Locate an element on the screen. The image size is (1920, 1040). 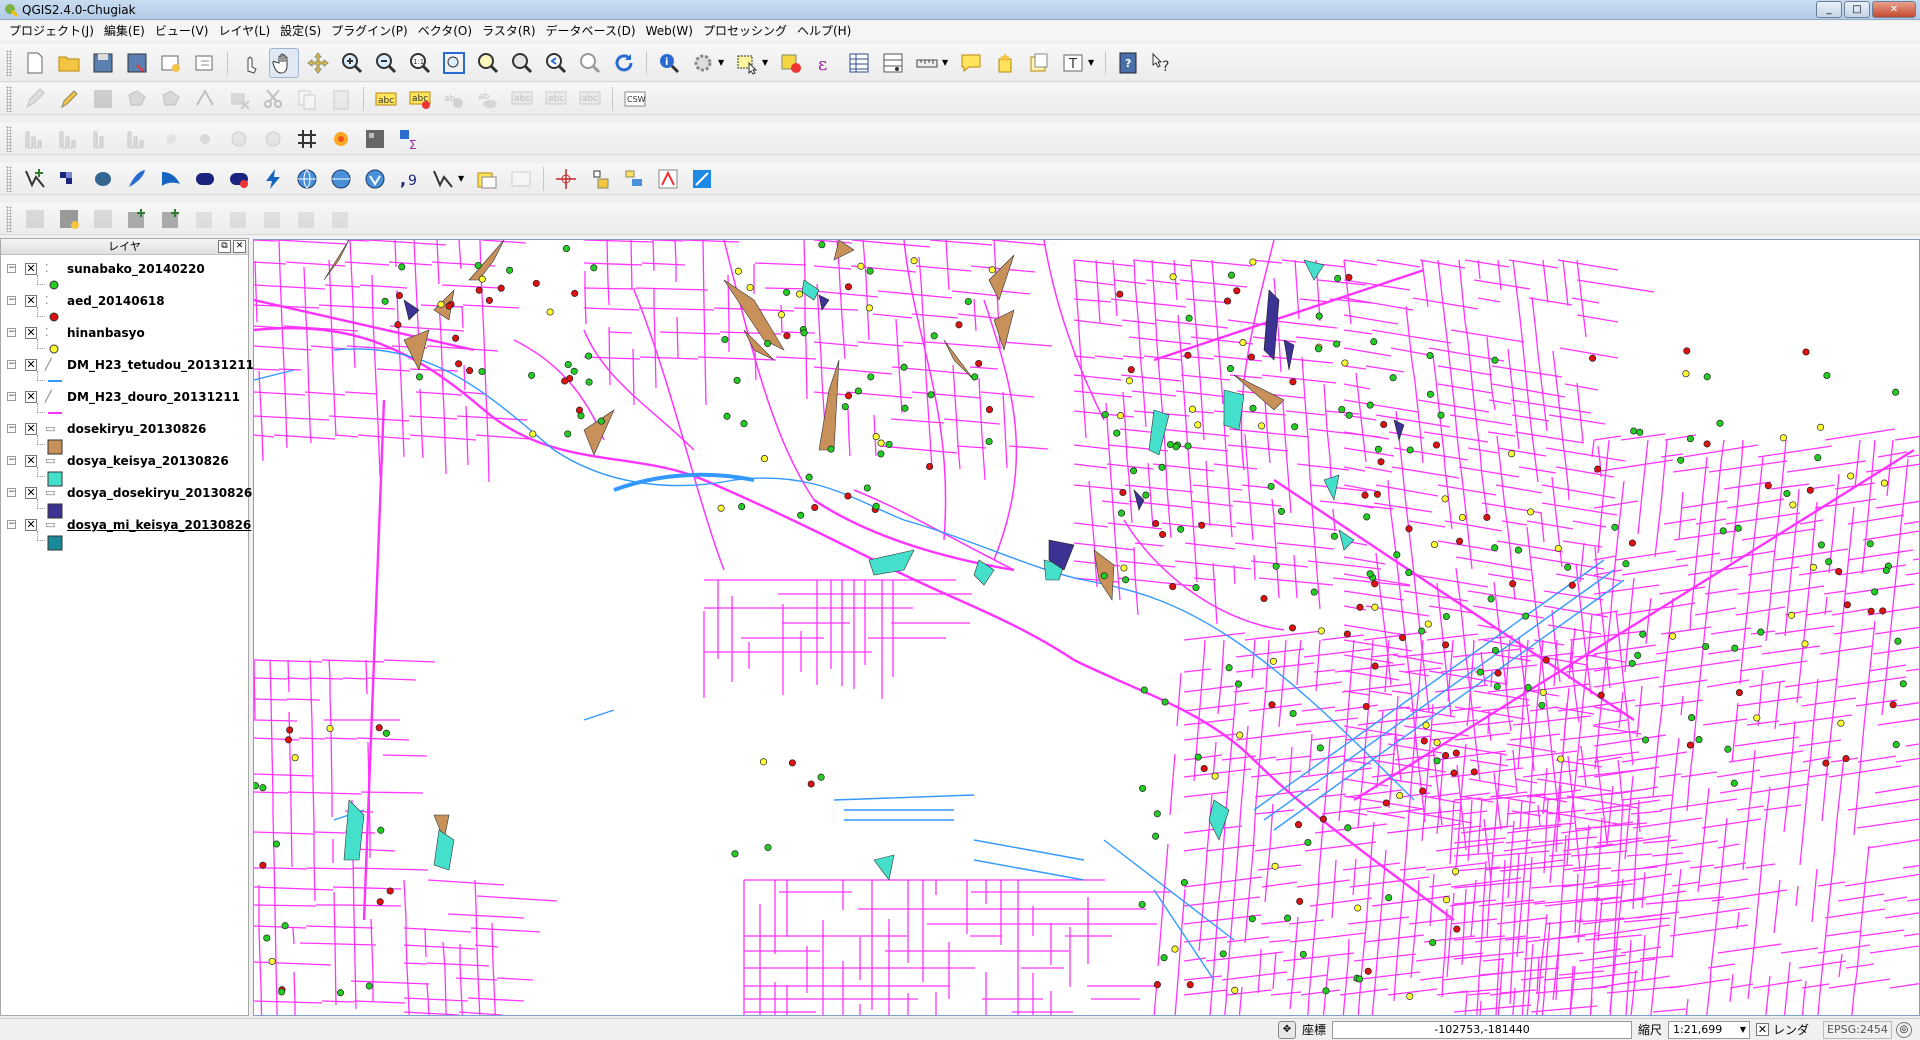
add-virtual-layer-button is located at coordinates (487, 179).